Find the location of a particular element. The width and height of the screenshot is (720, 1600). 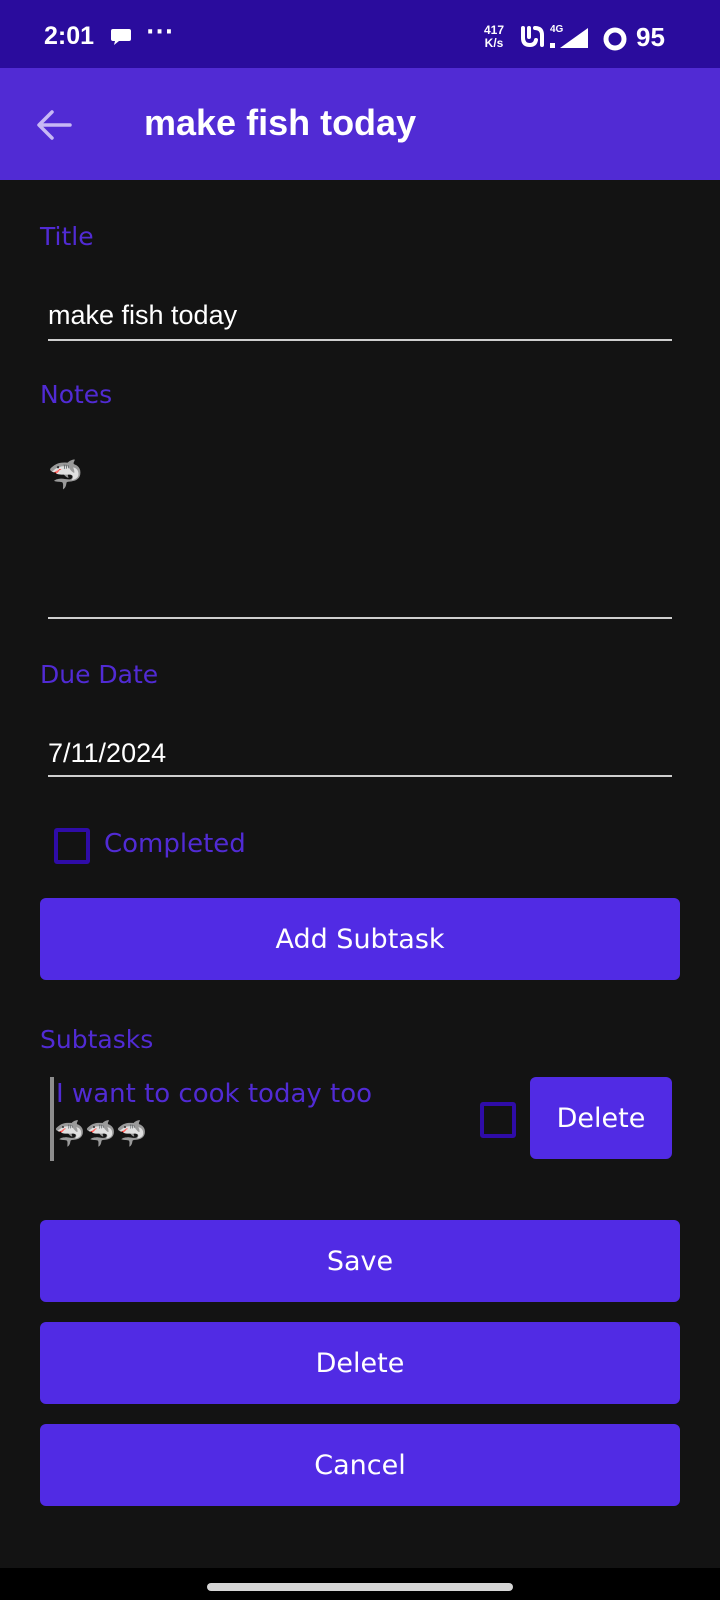

cancel-button: Cancel is located at coordinates (360, 1465).